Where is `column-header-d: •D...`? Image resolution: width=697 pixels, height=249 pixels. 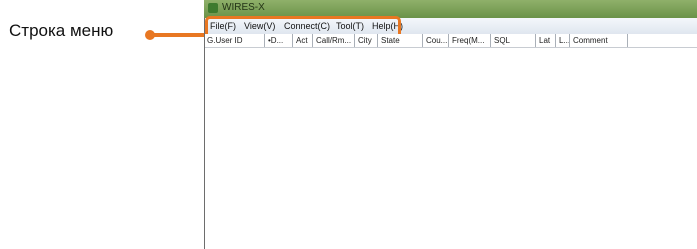
column-header-d: •D... is located at coordinates (279, 40).